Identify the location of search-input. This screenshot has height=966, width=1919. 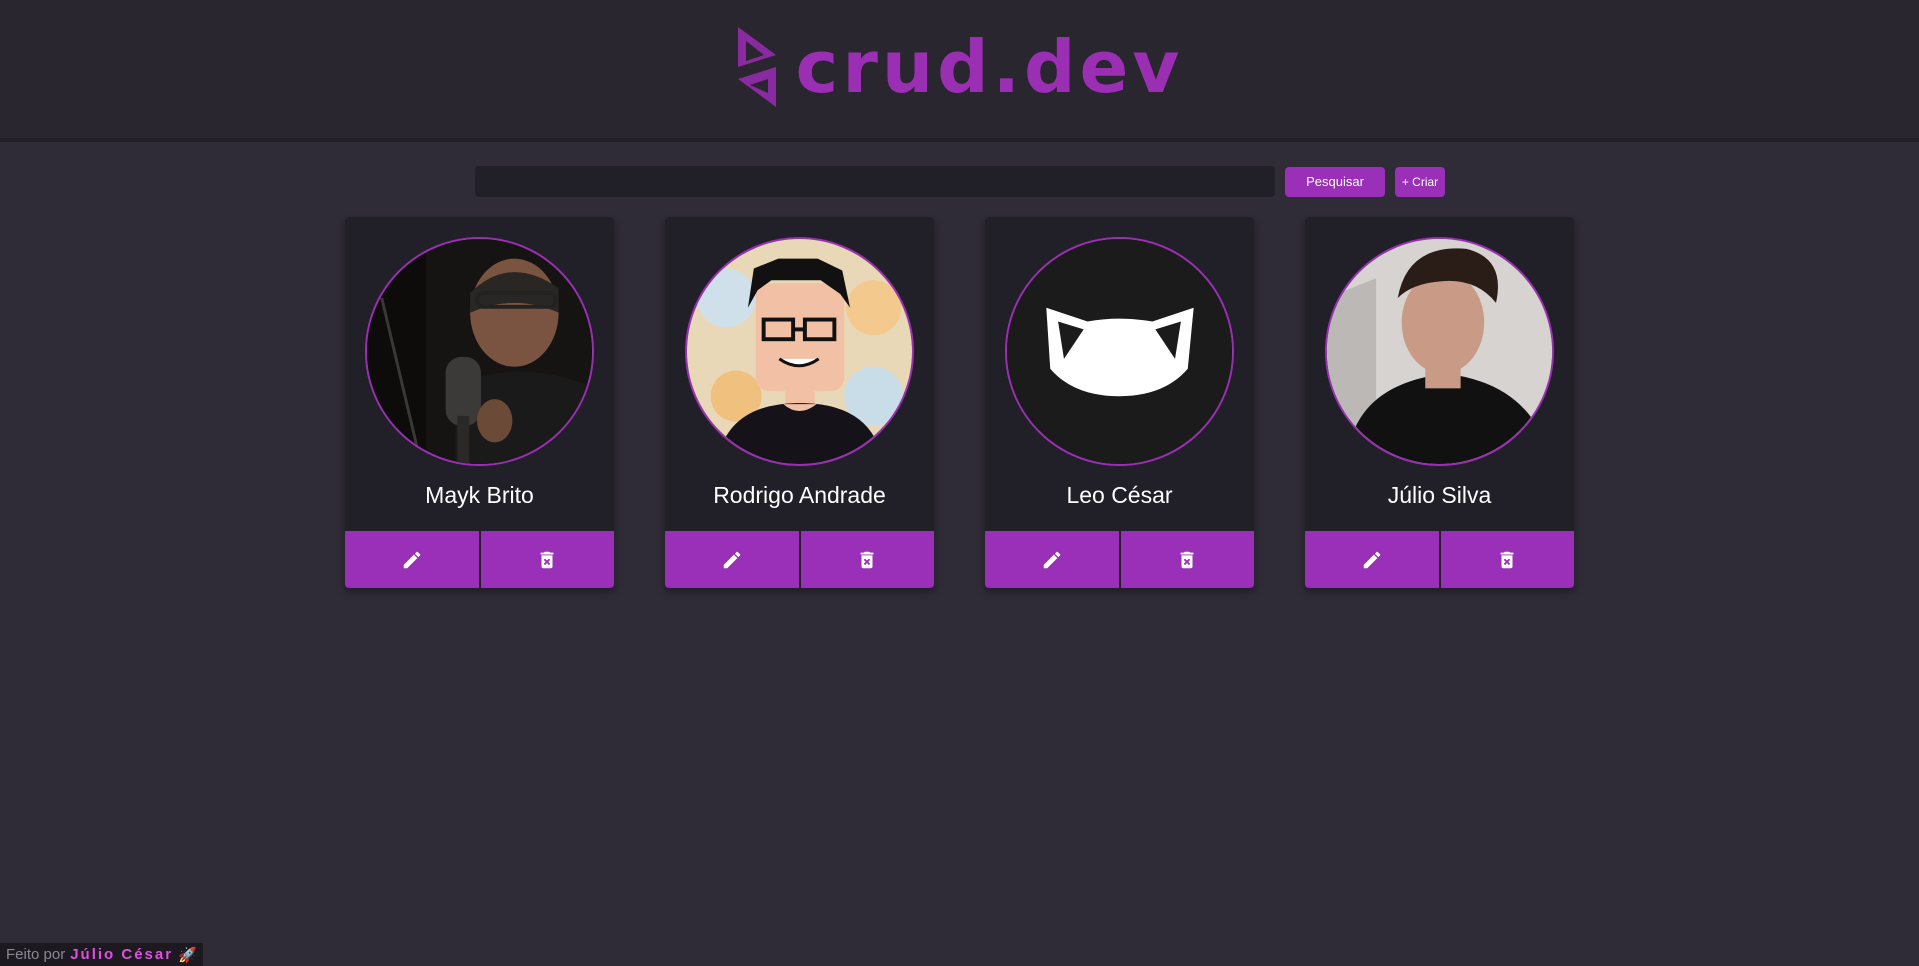
(875, 181).